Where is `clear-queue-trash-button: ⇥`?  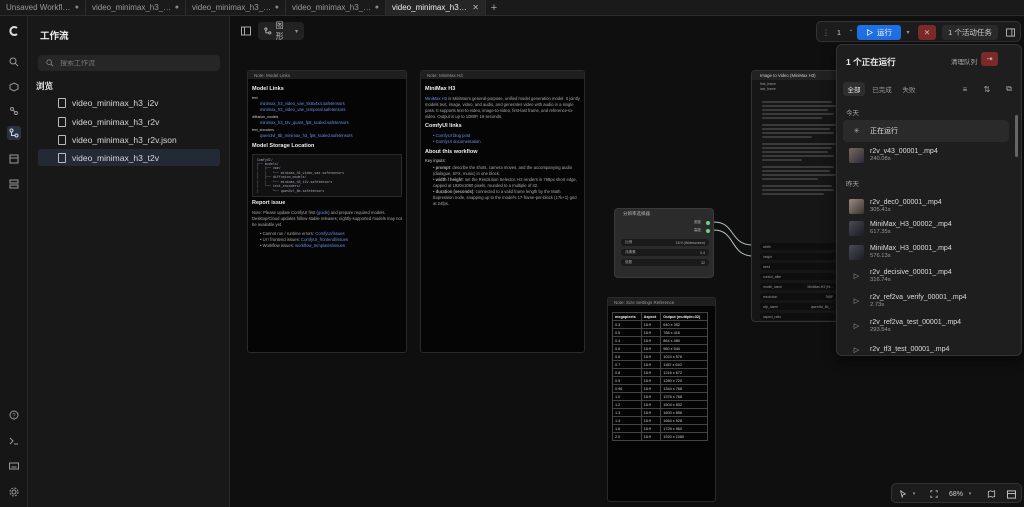 clear-queue-trash-button: ⇥ is located at coordinates (989, 59).